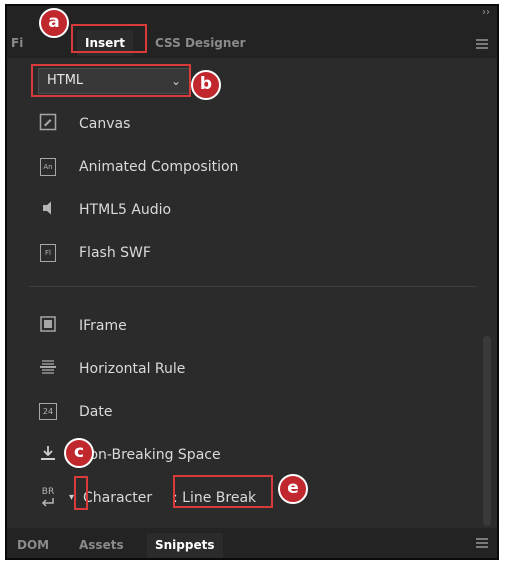 This screenshot has height=565, width=505. I want to click on panel-menu-icon, so click(482, 44).